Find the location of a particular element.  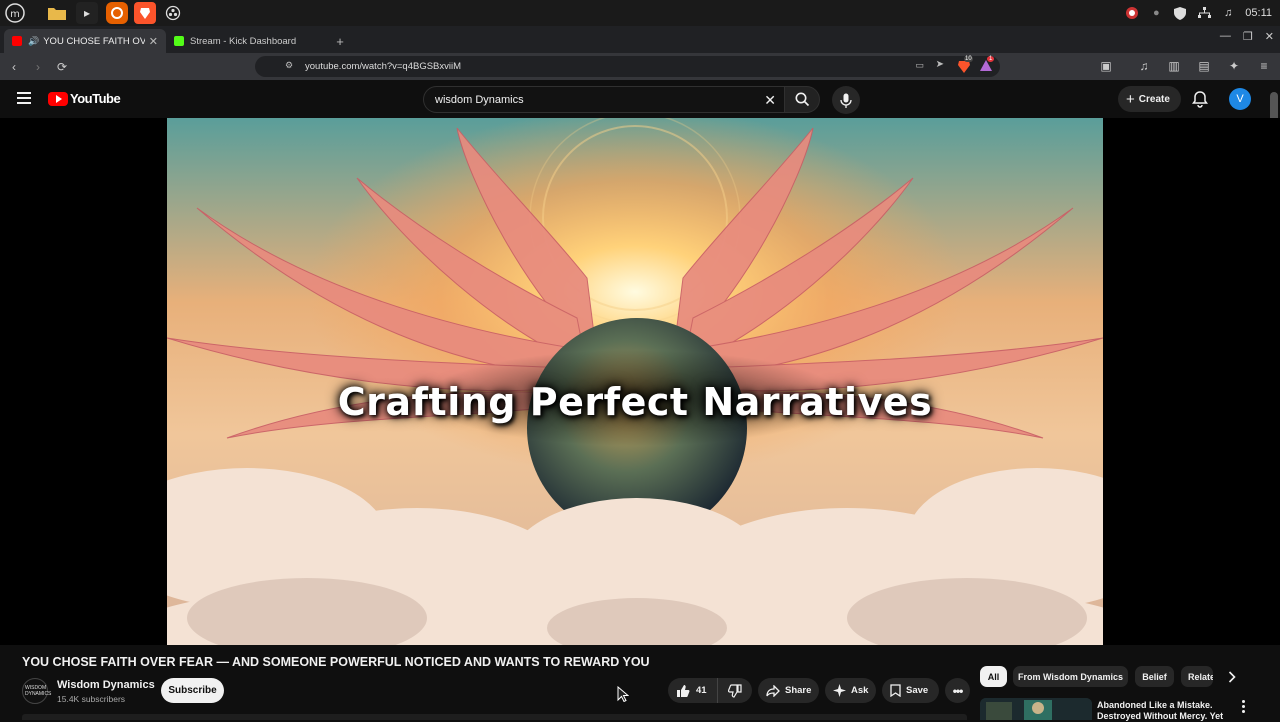

like-button: 41 is located at coordinates (693, 690).